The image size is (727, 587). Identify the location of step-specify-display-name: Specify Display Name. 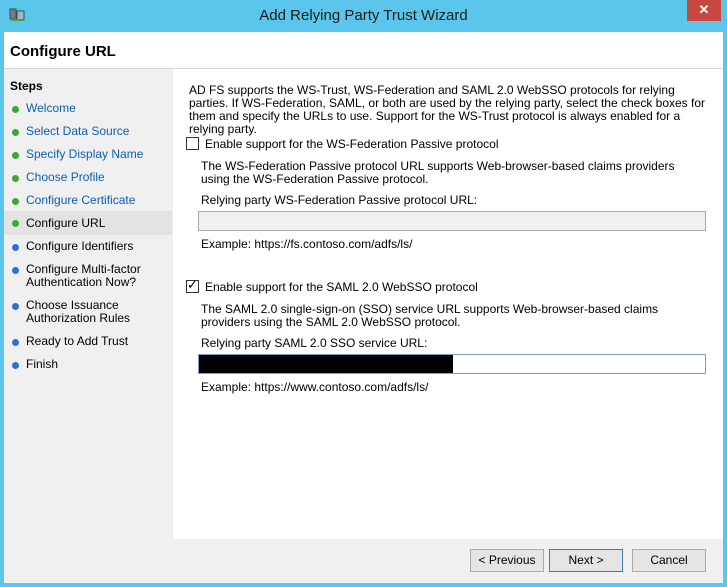
(91, 156).